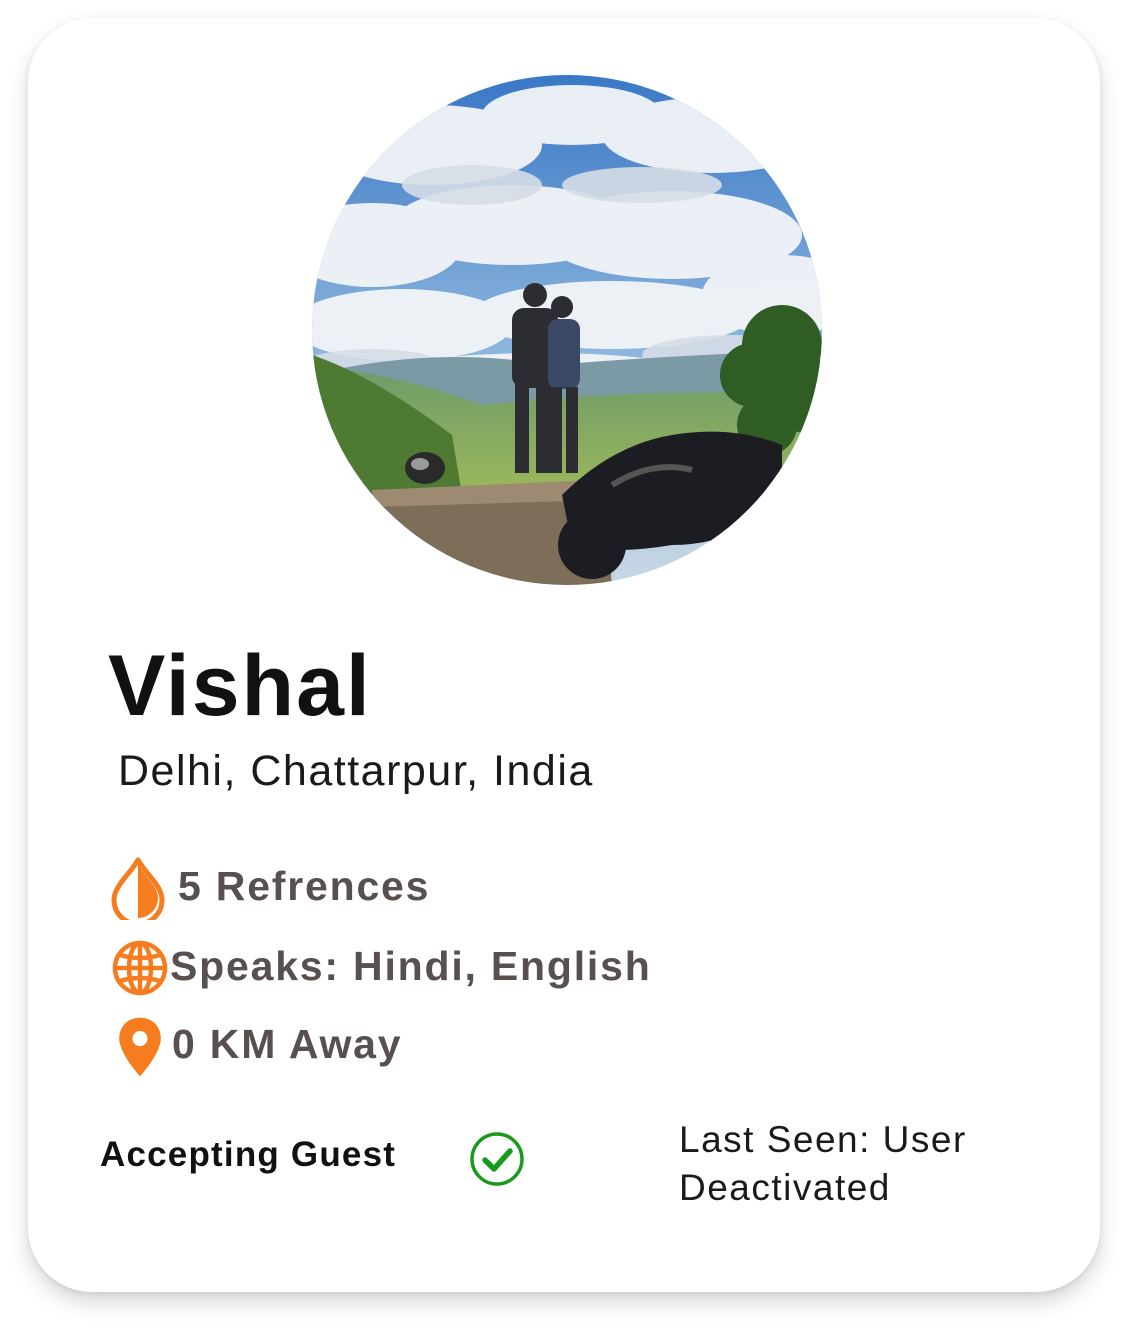 The width and height of the screenshot is (1128, 1329). I want to click on references-row: 5 Refrences, so click(558, 888).